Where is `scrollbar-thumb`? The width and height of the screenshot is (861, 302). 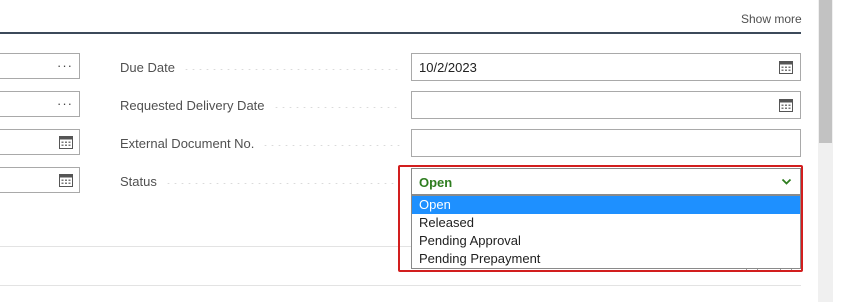 scrollbar-thumb is located at coordinates (825, 71).